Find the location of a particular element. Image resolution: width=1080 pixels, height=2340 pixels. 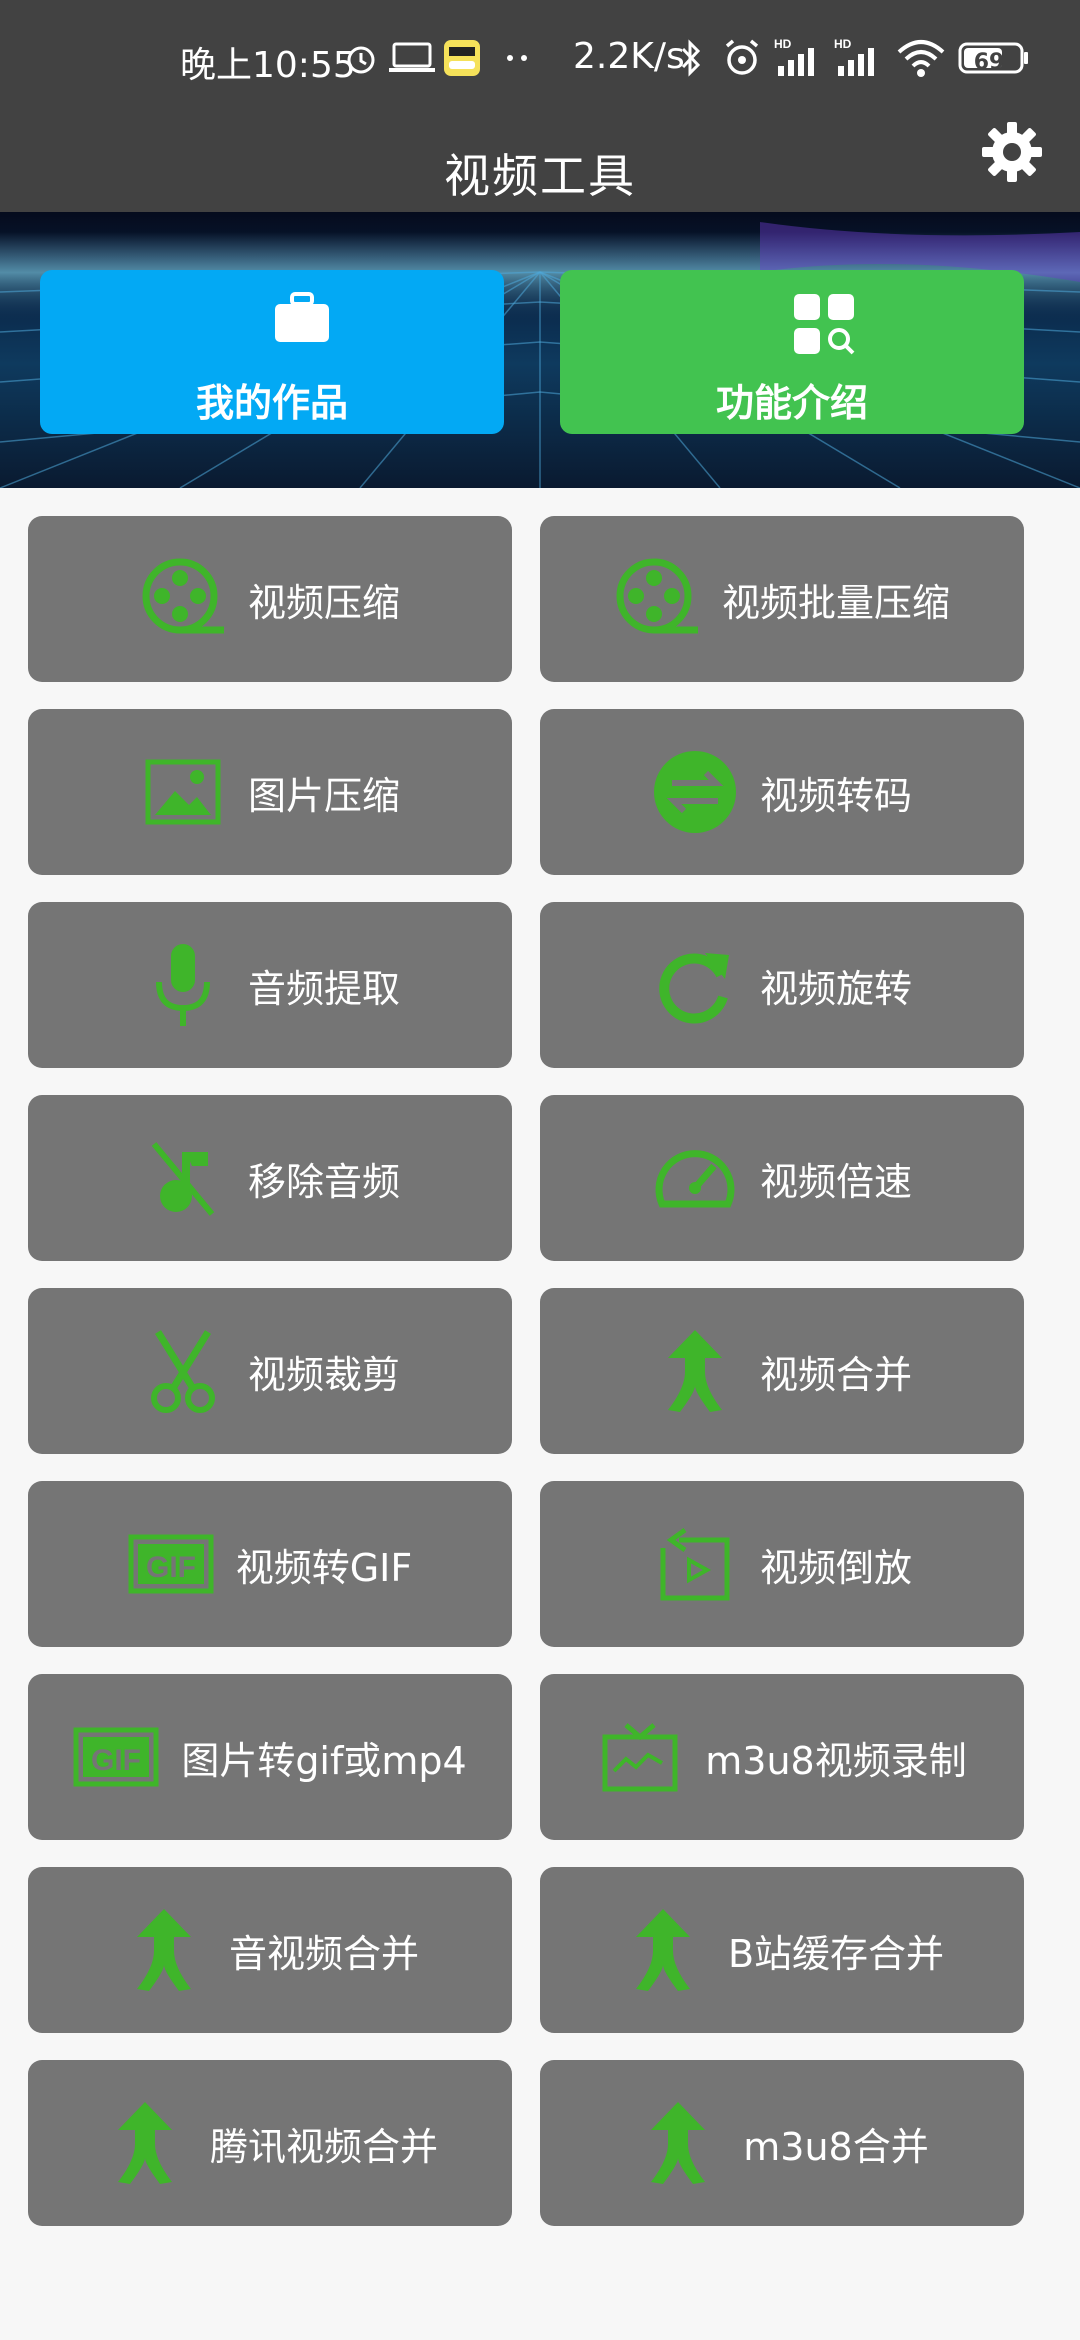

tool-tile-label: B站缓存合并 is located at coordinates (836, 1953).